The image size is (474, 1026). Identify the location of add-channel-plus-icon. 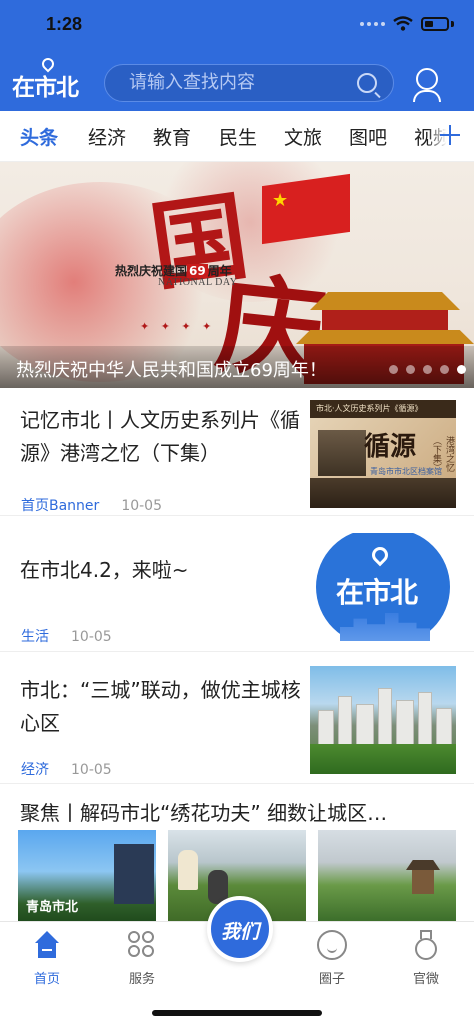
(450, 135).